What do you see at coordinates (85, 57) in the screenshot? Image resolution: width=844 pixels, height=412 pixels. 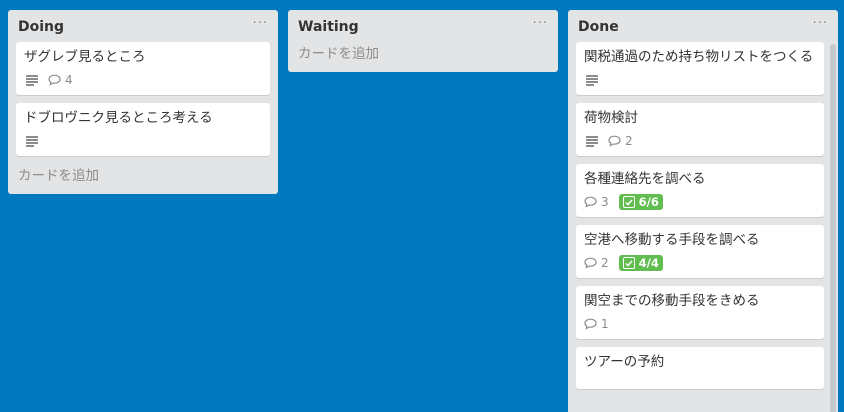 I see `card-title: ザグレブ見るところ` at bounding box center [85, 57].